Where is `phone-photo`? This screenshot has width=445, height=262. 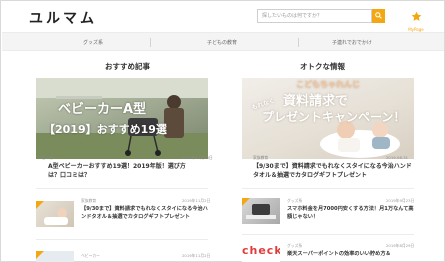 phone-photo is located at coordinates (261, 211).